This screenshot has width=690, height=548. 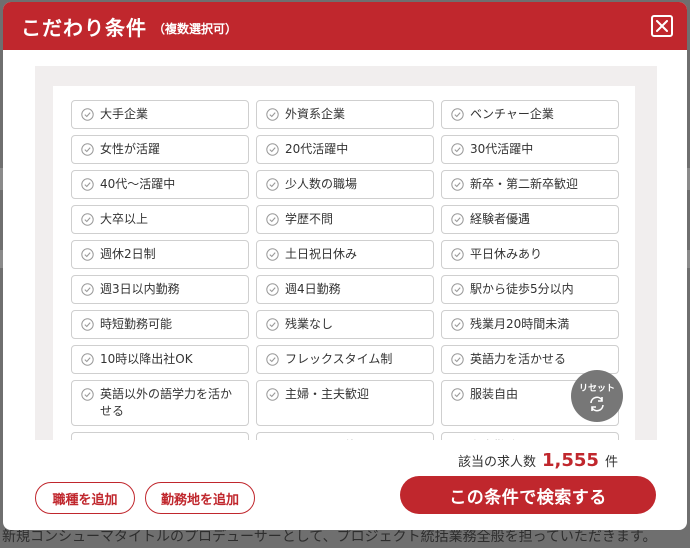 I want to click on add-location-button: 勤務地を追加, so click(x=200, y=498).